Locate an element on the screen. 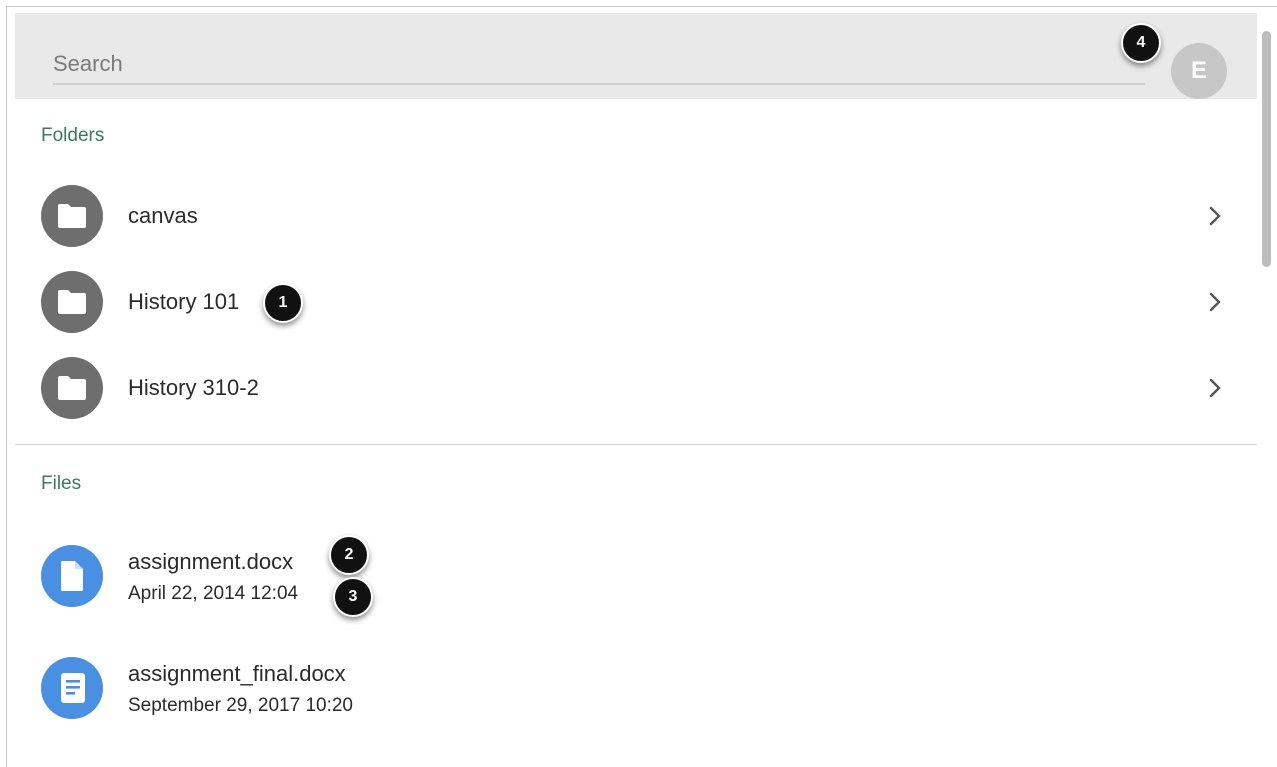 The image size is (1277, 767). file-icon is located at coordinates (72, 576).